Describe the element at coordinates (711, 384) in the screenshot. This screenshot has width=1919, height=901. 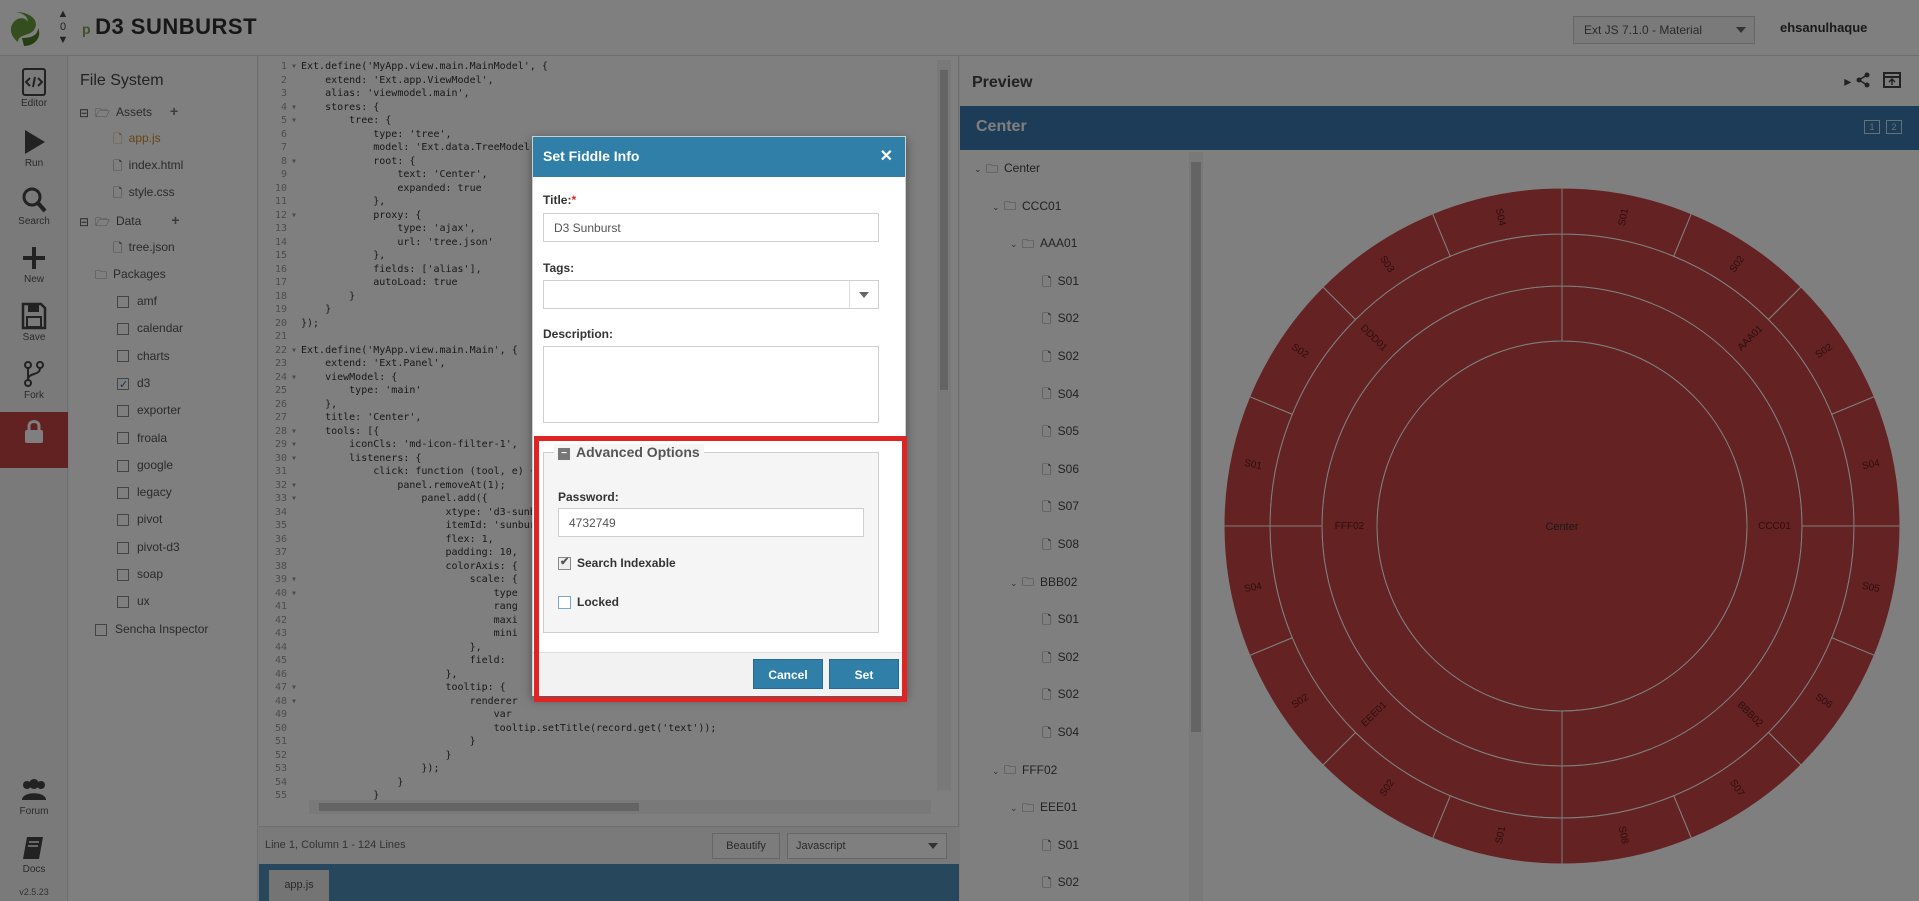
I see `description-textarea` at that location.